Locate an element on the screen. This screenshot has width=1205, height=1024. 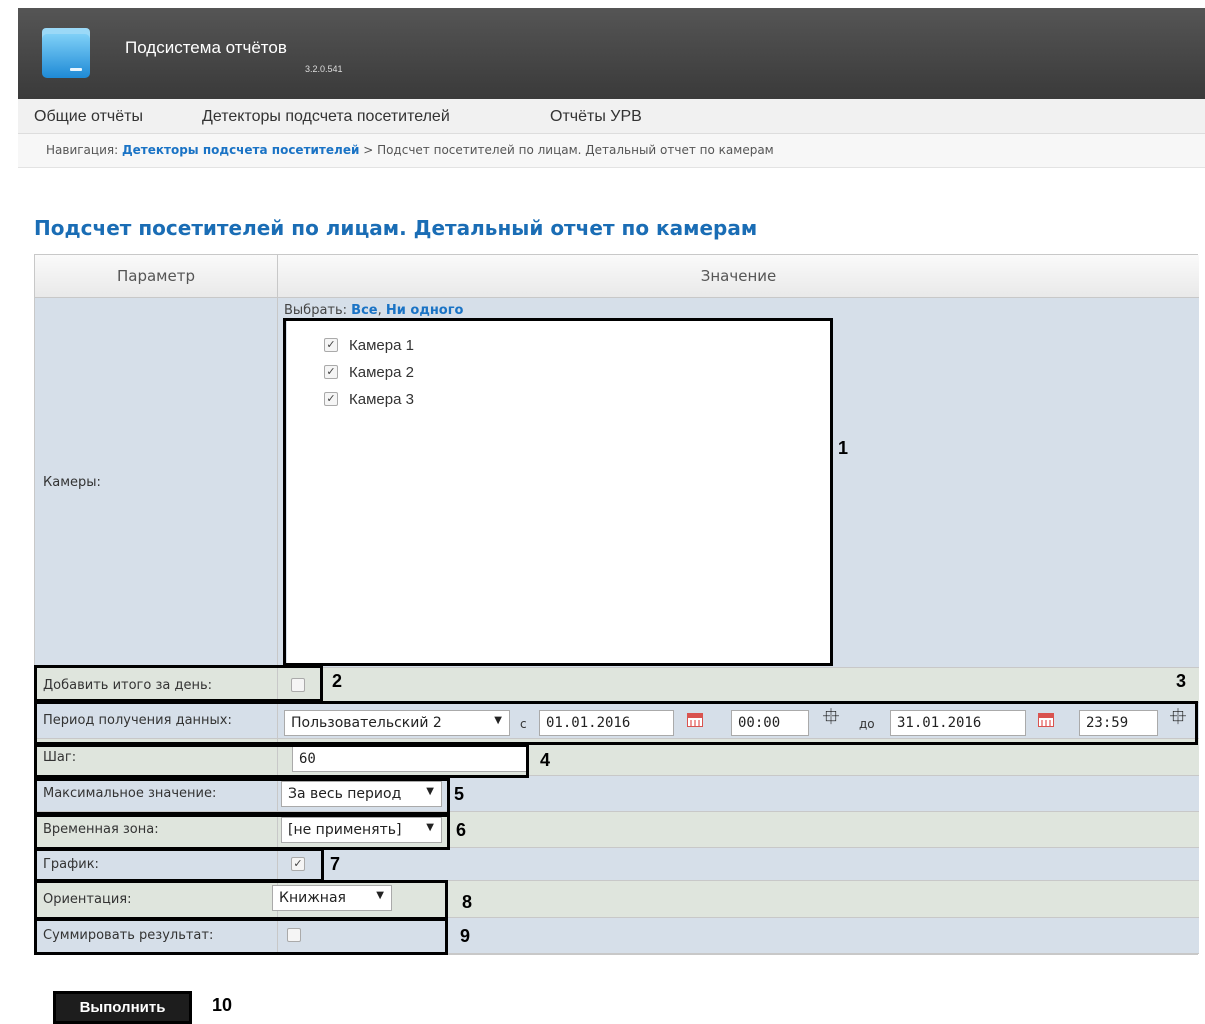
menu-item-time-reports: Отчёты УРВ is located at coordinates (596, 117).